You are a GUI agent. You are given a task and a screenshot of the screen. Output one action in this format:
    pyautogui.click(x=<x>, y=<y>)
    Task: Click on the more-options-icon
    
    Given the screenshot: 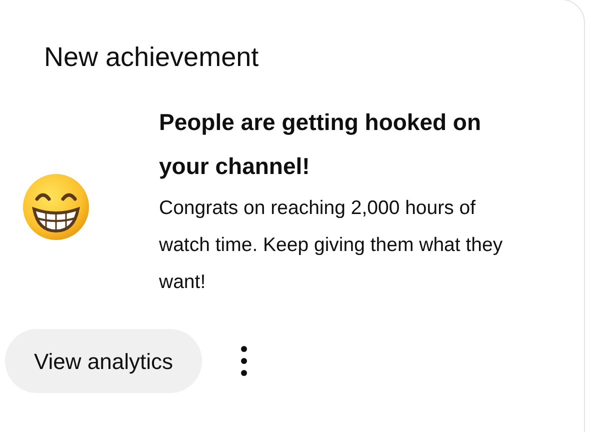 What is the action you would take?
    pyautogui.click(x=244, y=361)
    